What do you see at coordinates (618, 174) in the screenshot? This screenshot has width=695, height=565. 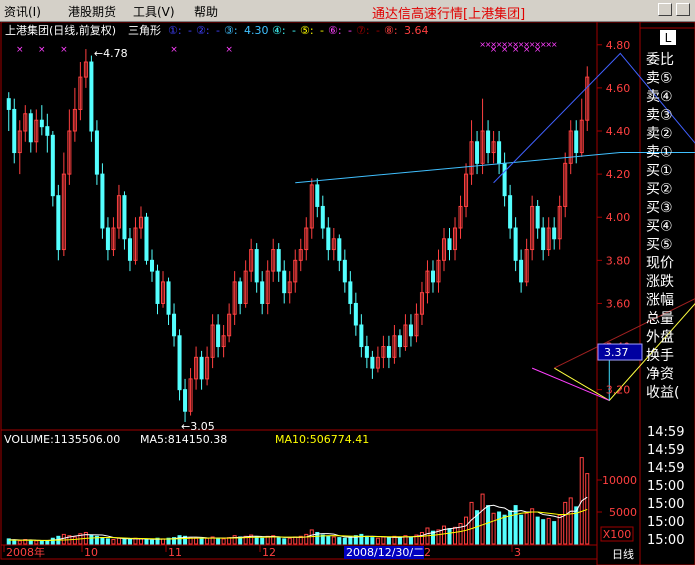 I see `price-tick-label: 4.20` at bounding box center [618, 174].